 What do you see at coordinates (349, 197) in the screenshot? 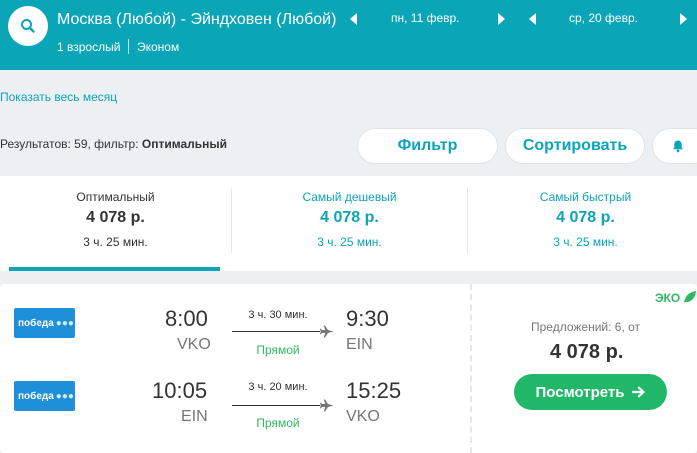
I see `tab-title: Самый дешевый` at bounding box center [349, 197].